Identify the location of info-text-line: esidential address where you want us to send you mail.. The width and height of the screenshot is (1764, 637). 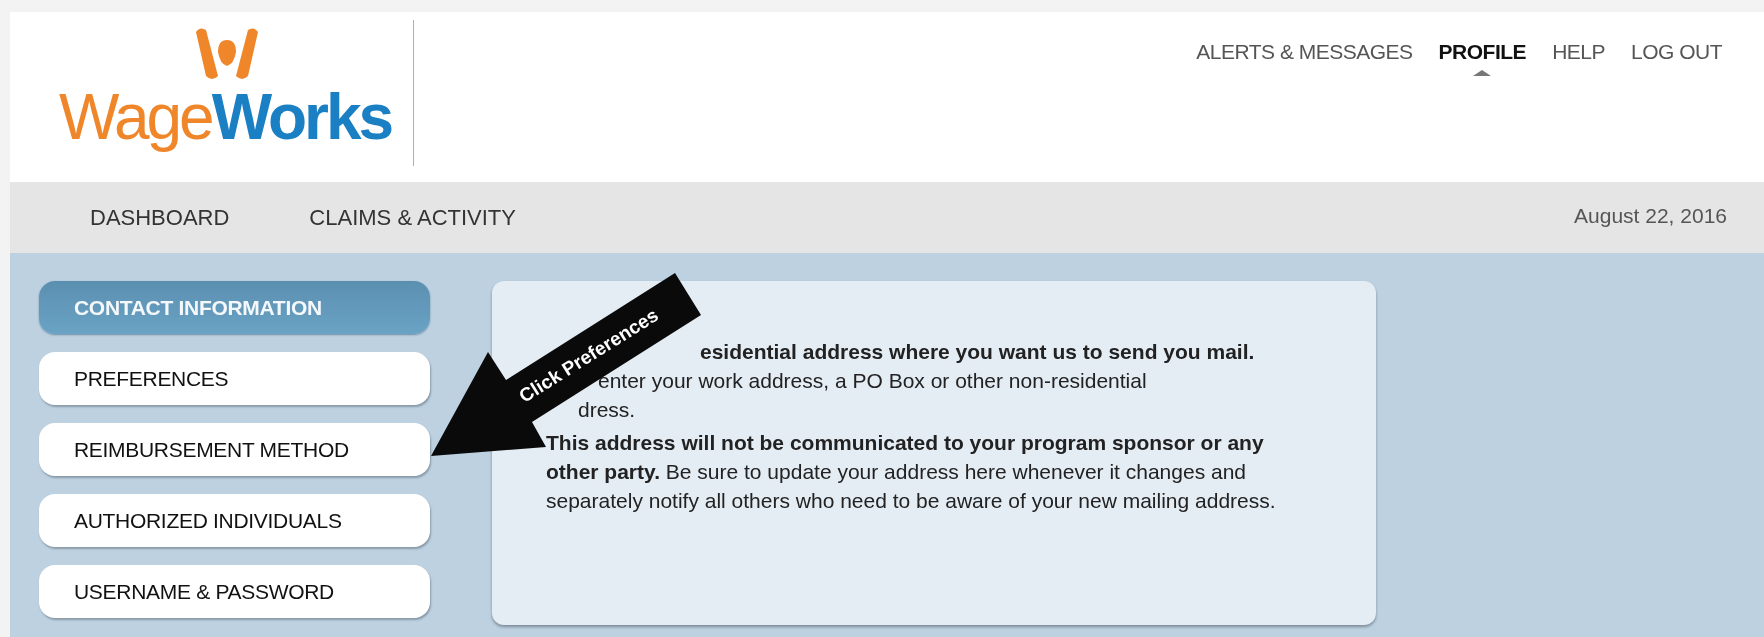
(977, 352).